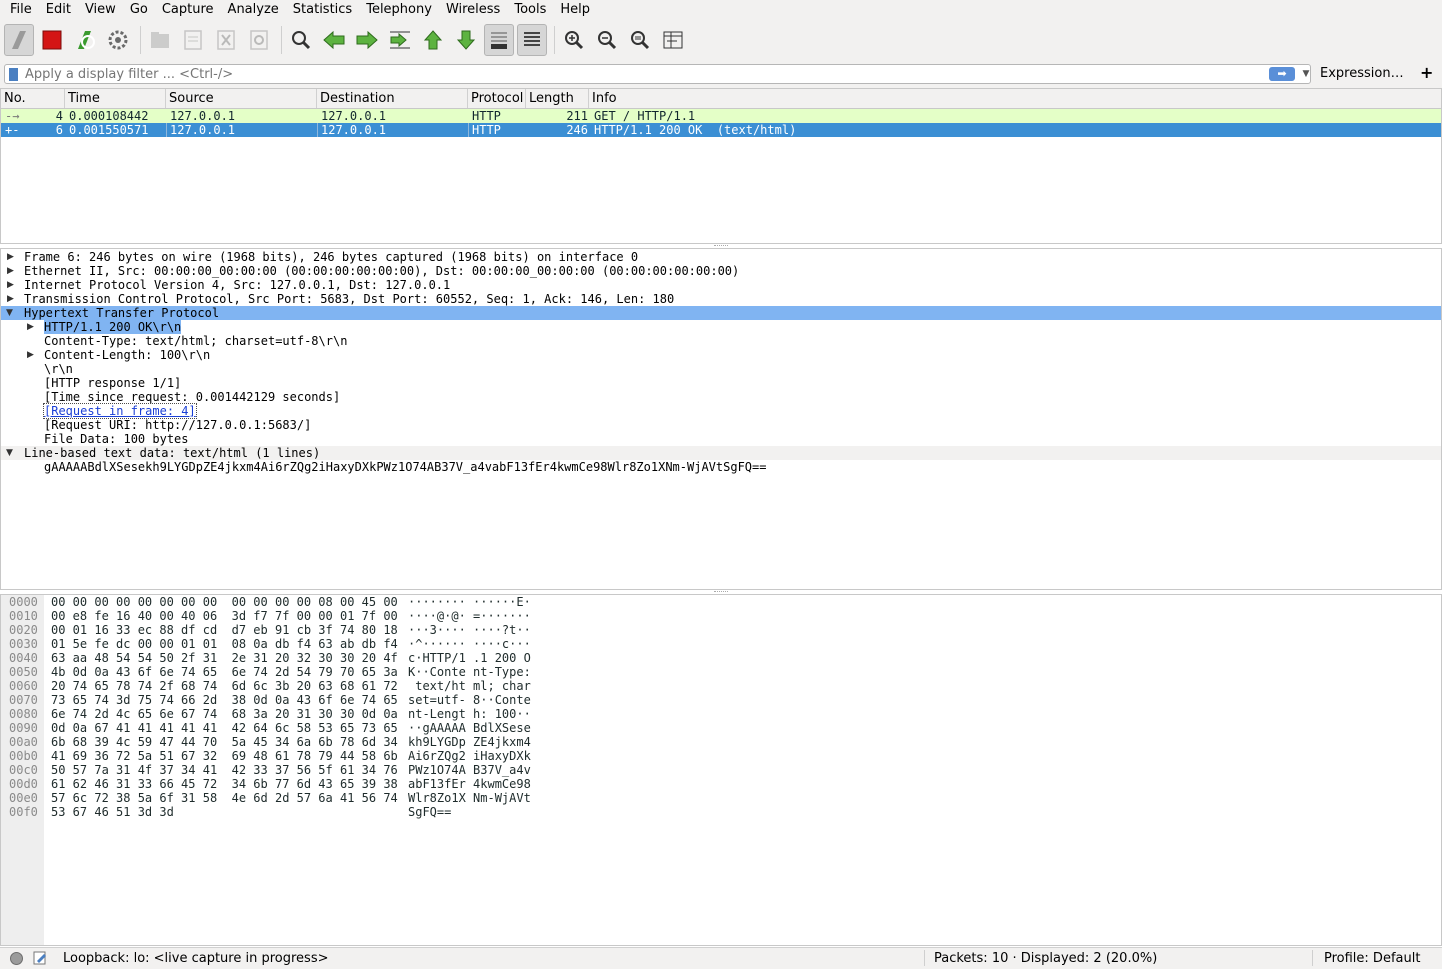  What do you see at coordinates (1282, 74) in the screenshot?
I see `apply-filter-arrow-icon: ➡` at bounding box center [1282, 74].